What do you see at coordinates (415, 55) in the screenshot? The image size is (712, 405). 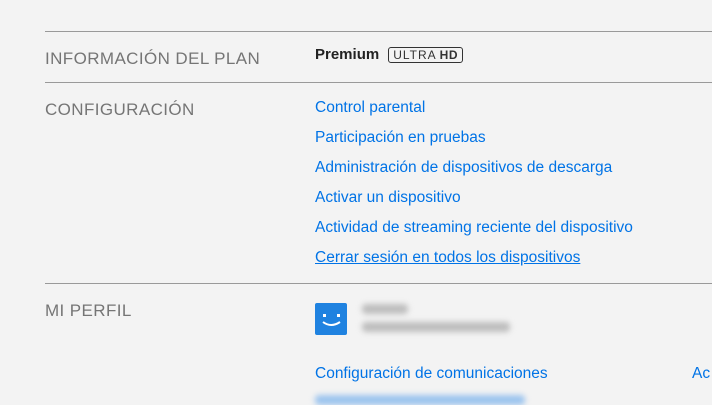 I see `badge-ultra: ULTRA` at bounding box center [415, 55].